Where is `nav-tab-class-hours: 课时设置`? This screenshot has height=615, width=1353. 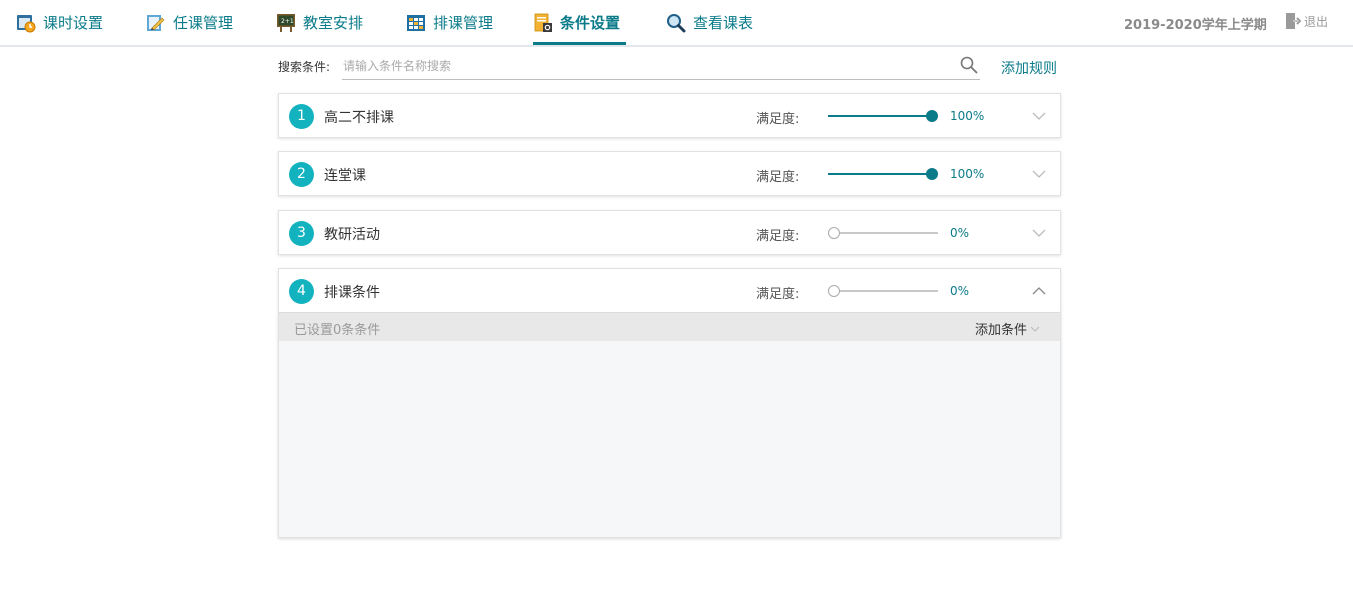
nav-tab-class-hours: 课时设置 is located at coordinates (62, 22).